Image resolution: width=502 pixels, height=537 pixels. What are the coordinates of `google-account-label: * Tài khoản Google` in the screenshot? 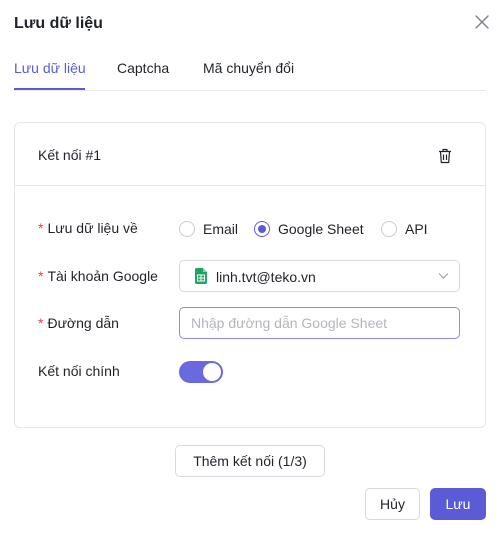 It's located at (98, 276).